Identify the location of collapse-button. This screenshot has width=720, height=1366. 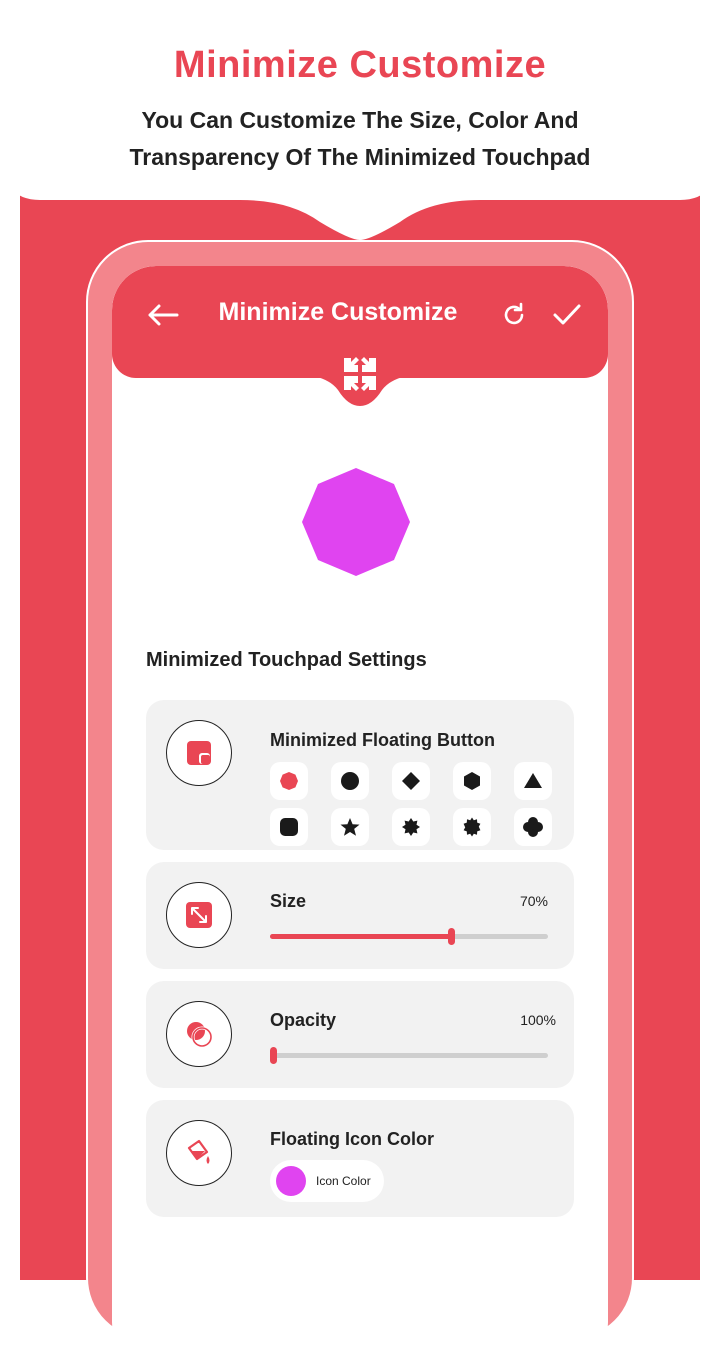
(360, 374).